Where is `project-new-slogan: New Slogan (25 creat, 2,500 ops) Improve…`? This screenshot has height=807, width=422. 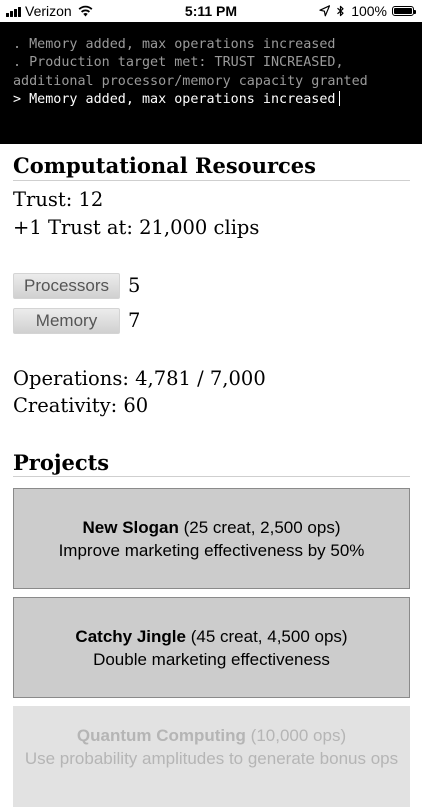
project-new-slogan: New Slogan (25 creat, 2,500 ops) Improve… is located at coordinates (211, 538).